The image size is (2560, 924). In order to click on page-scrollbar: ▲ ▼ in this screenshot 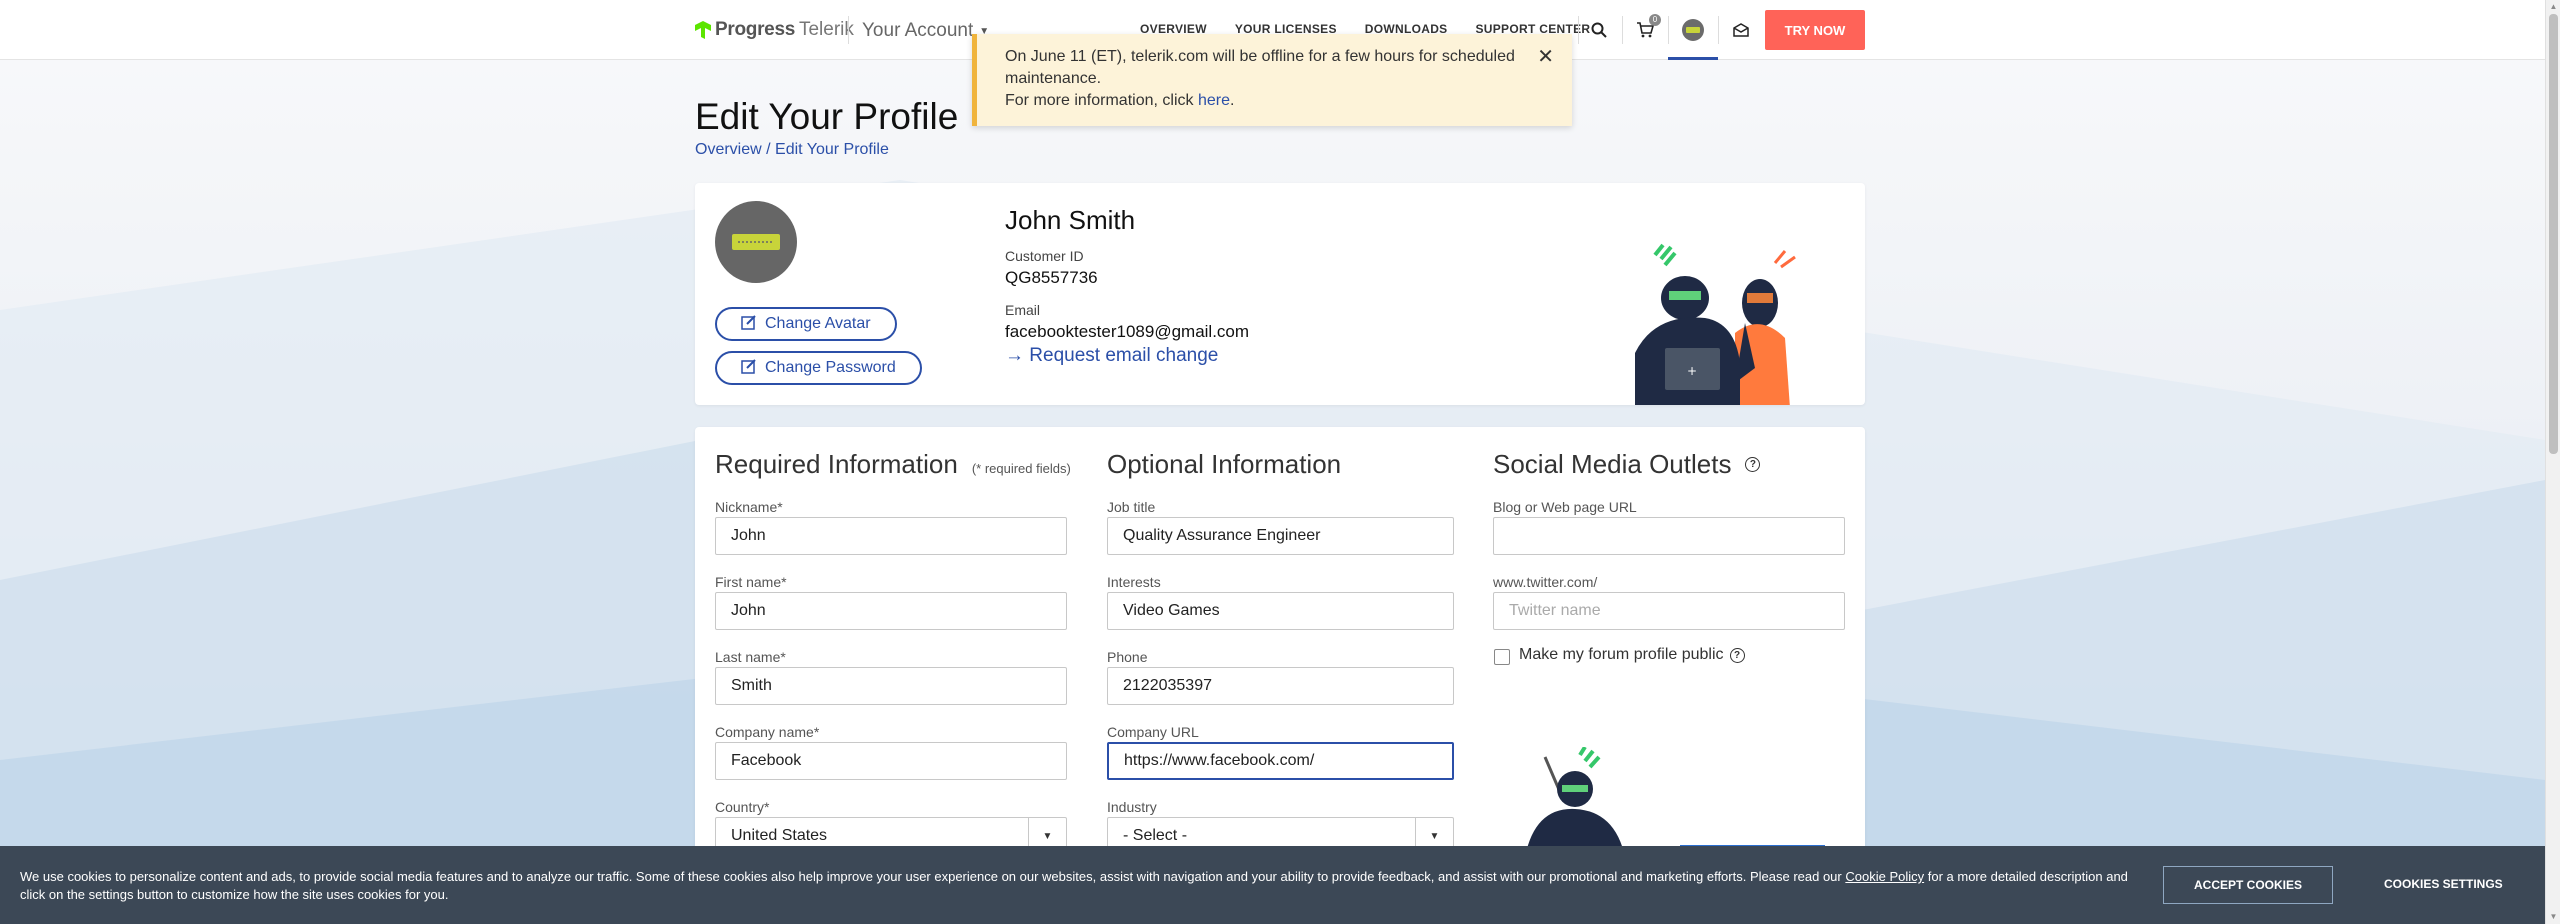, I will do `click(2552, 462)`.